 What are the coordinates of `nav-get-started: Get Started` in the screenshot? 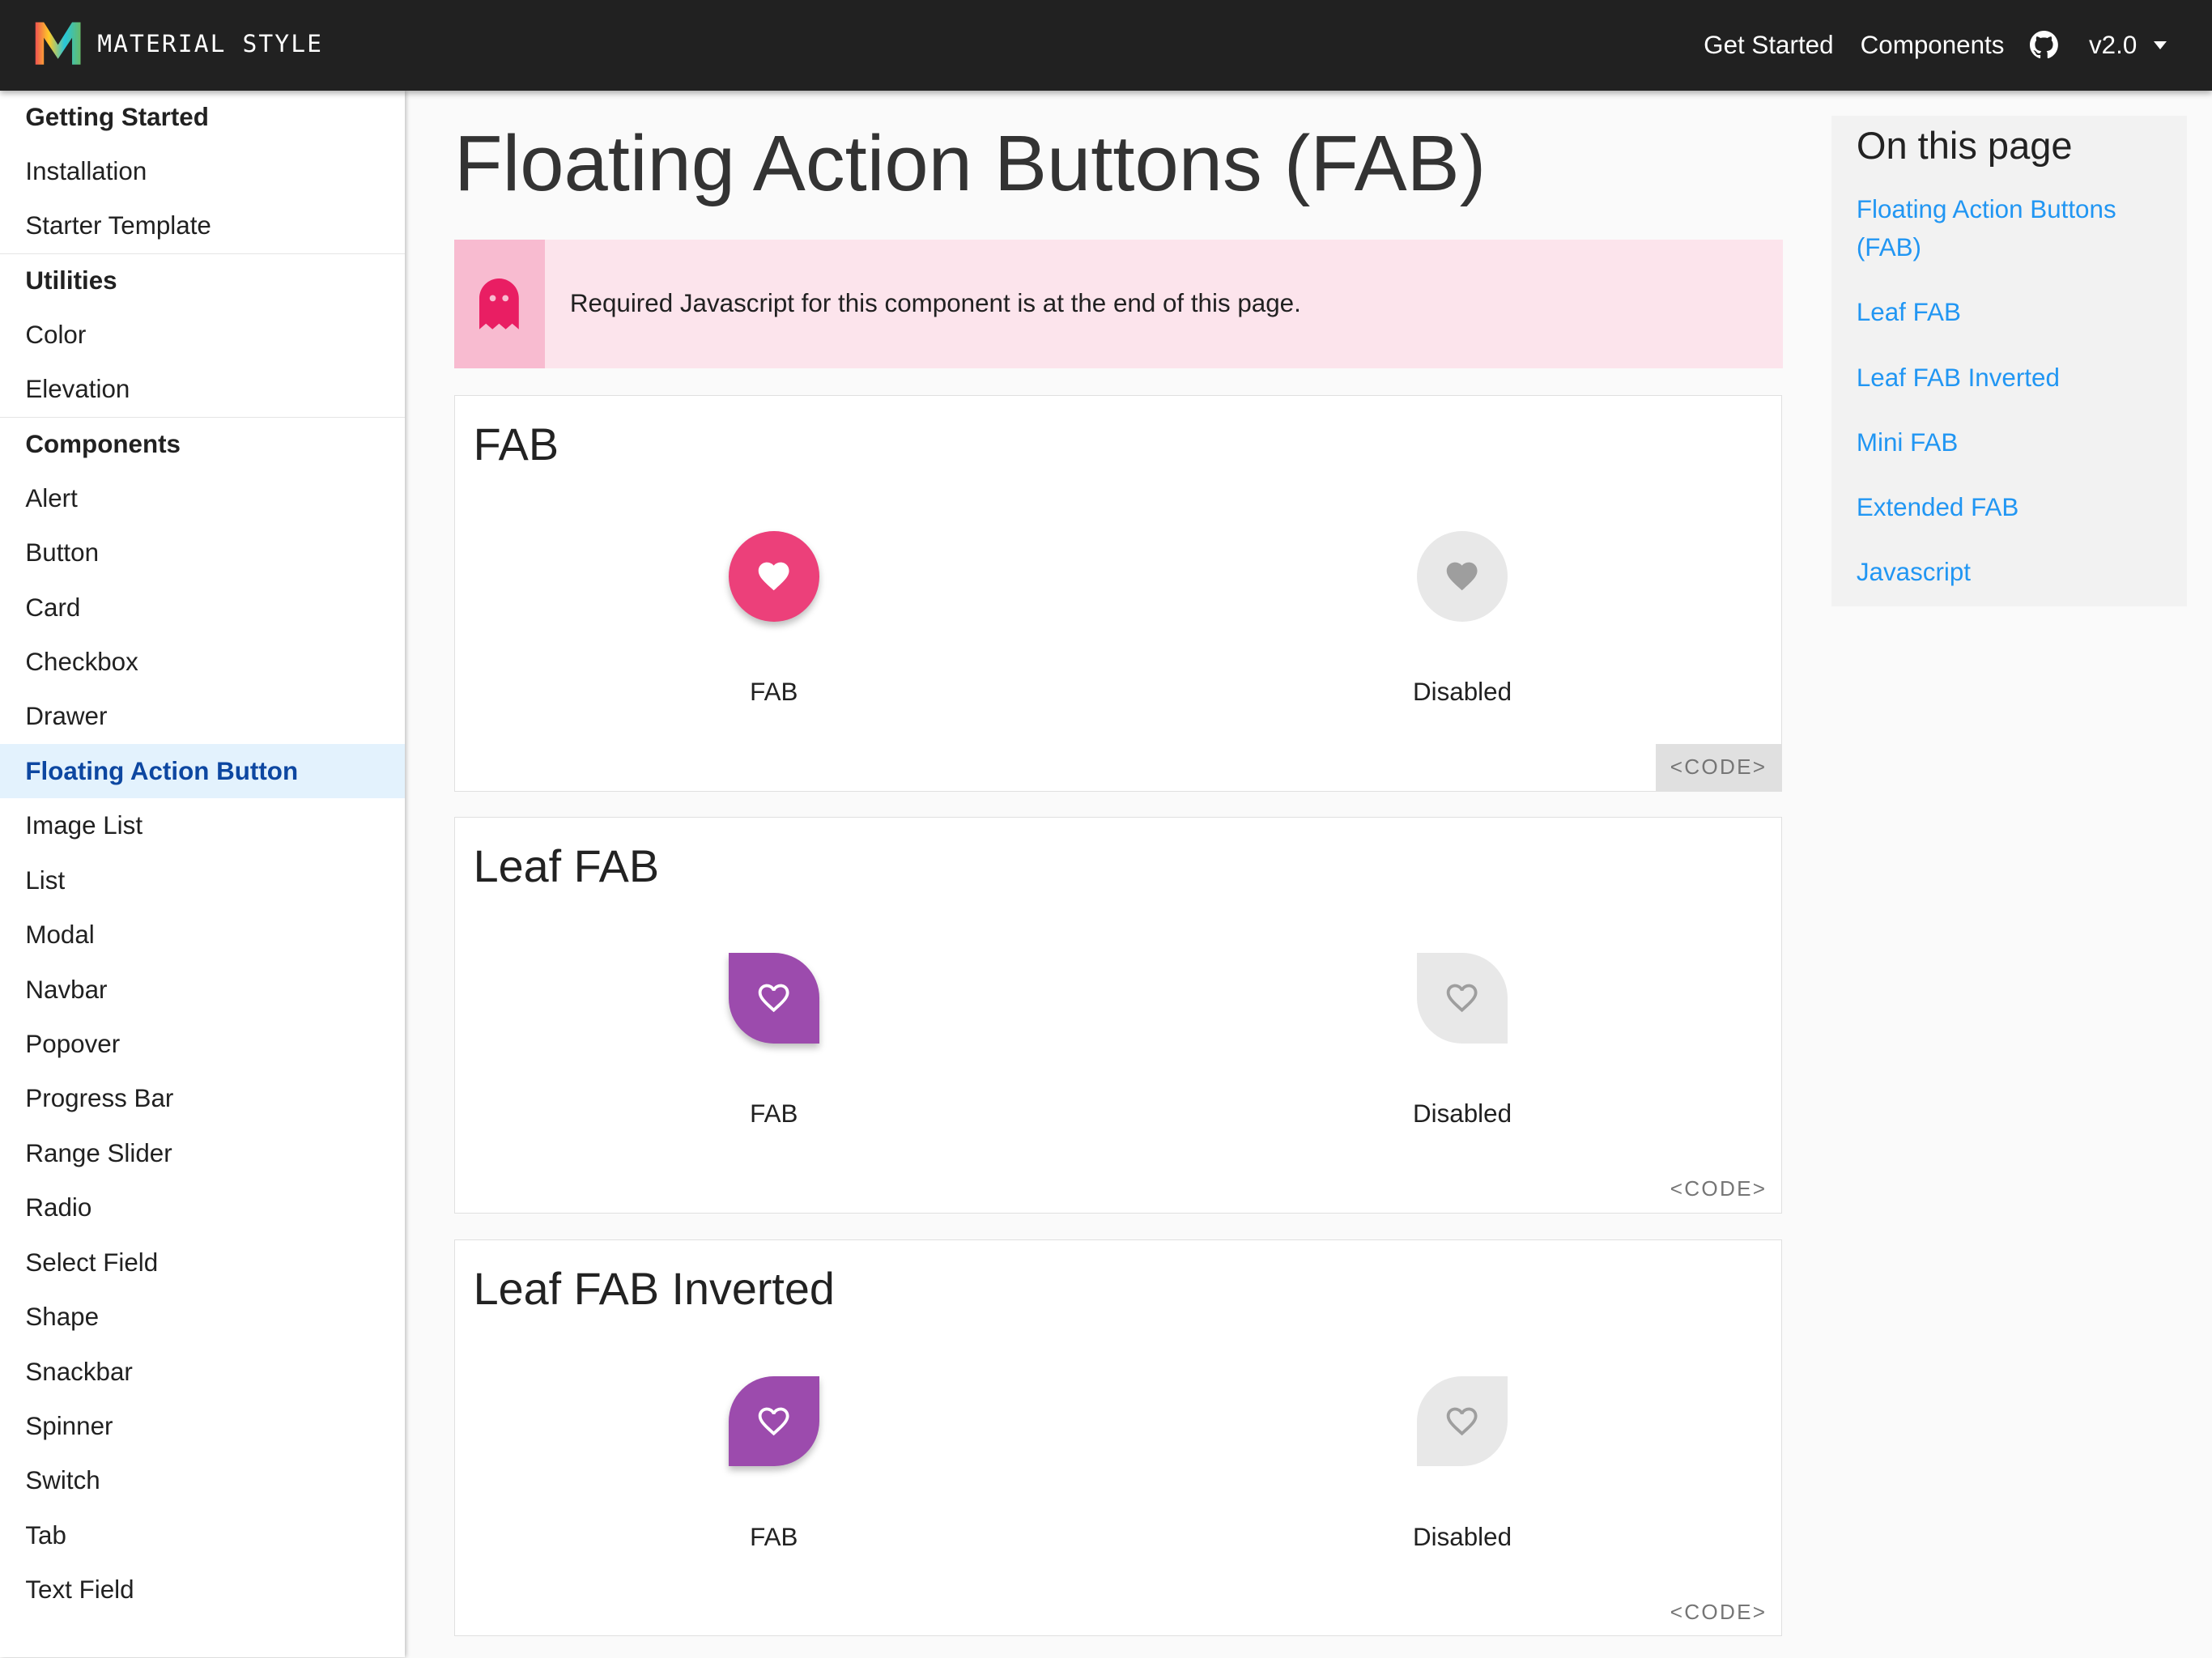 It's located at (1769, 45).